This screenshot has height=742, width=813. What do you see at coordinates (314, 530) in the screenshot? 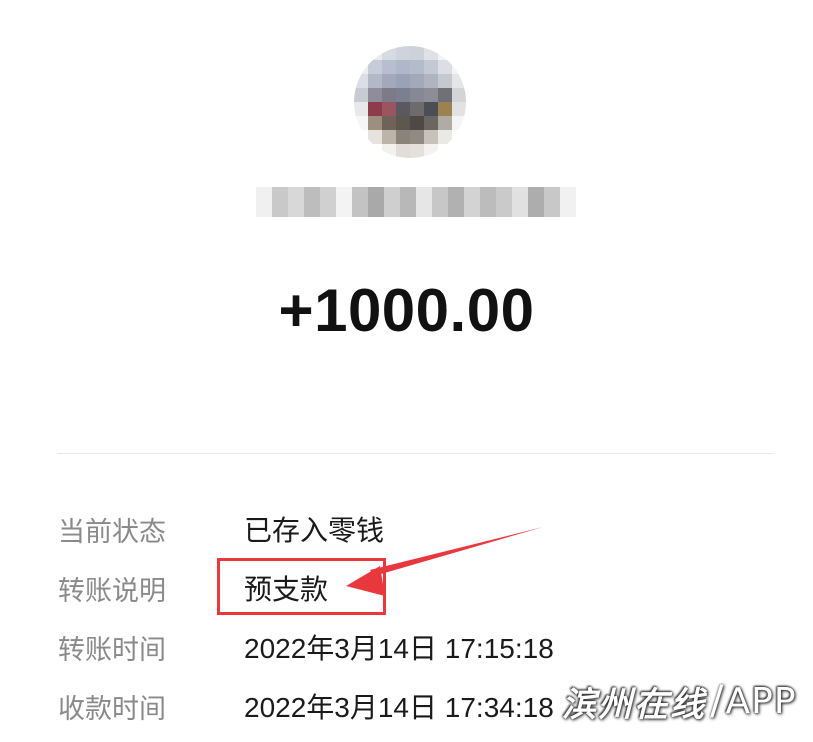
I see `status-value: 已存入零钱` at bounding box center [314, 530].